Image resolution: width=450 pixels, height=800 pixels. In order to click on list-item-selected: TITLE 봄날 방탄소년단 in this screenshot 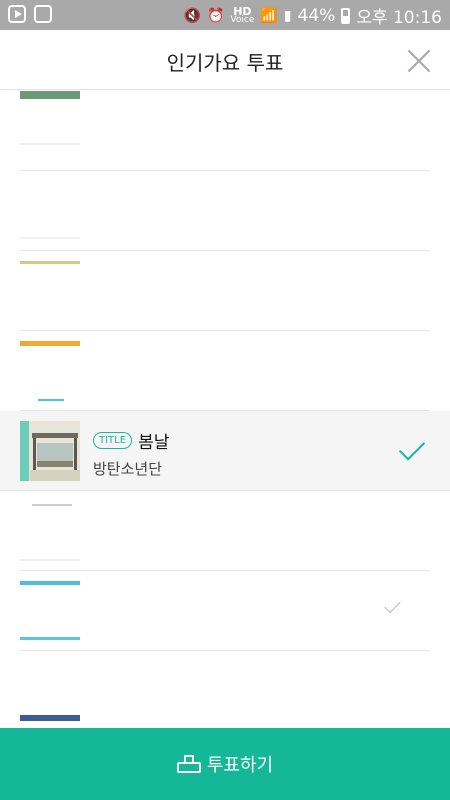, I will do `click(225, 451)`.